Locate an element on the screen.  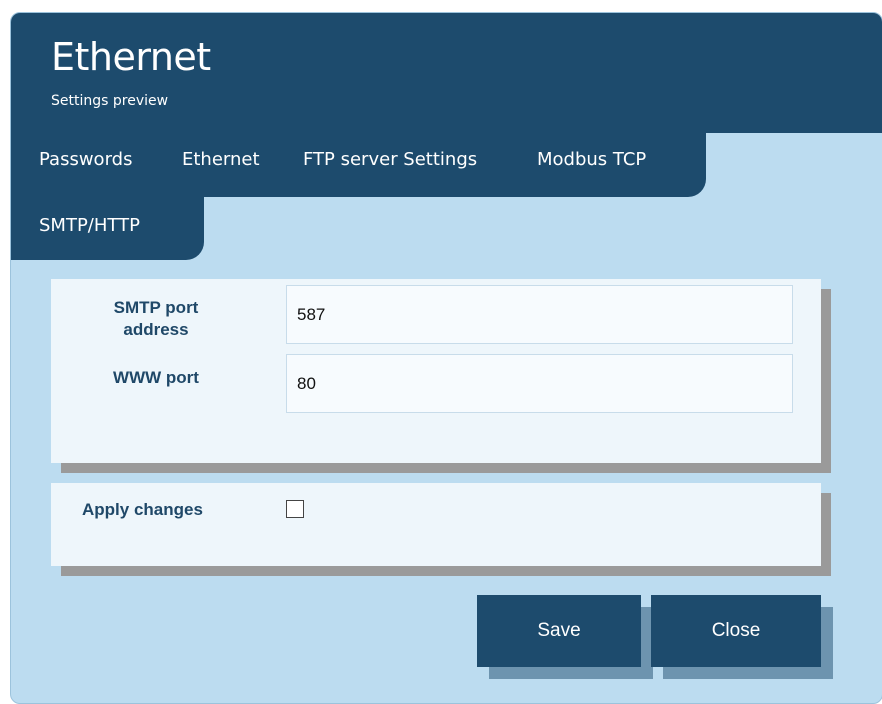
tab-bar-row-2: SMTP/HTTP is located at coordinates (107, 227).